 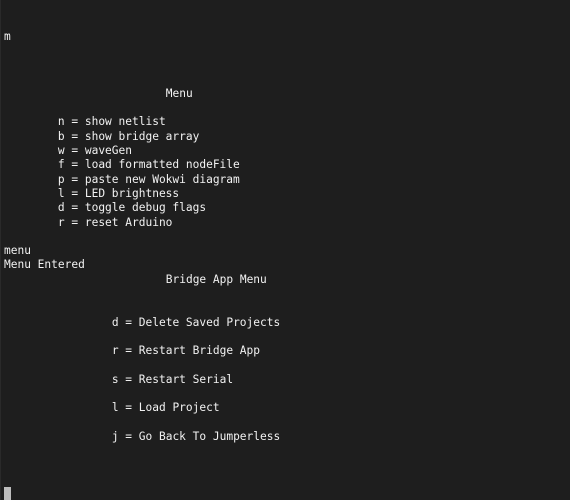 I want to click on bridge-menu-title: Bridge App Menu, so click(x=216, y=279).